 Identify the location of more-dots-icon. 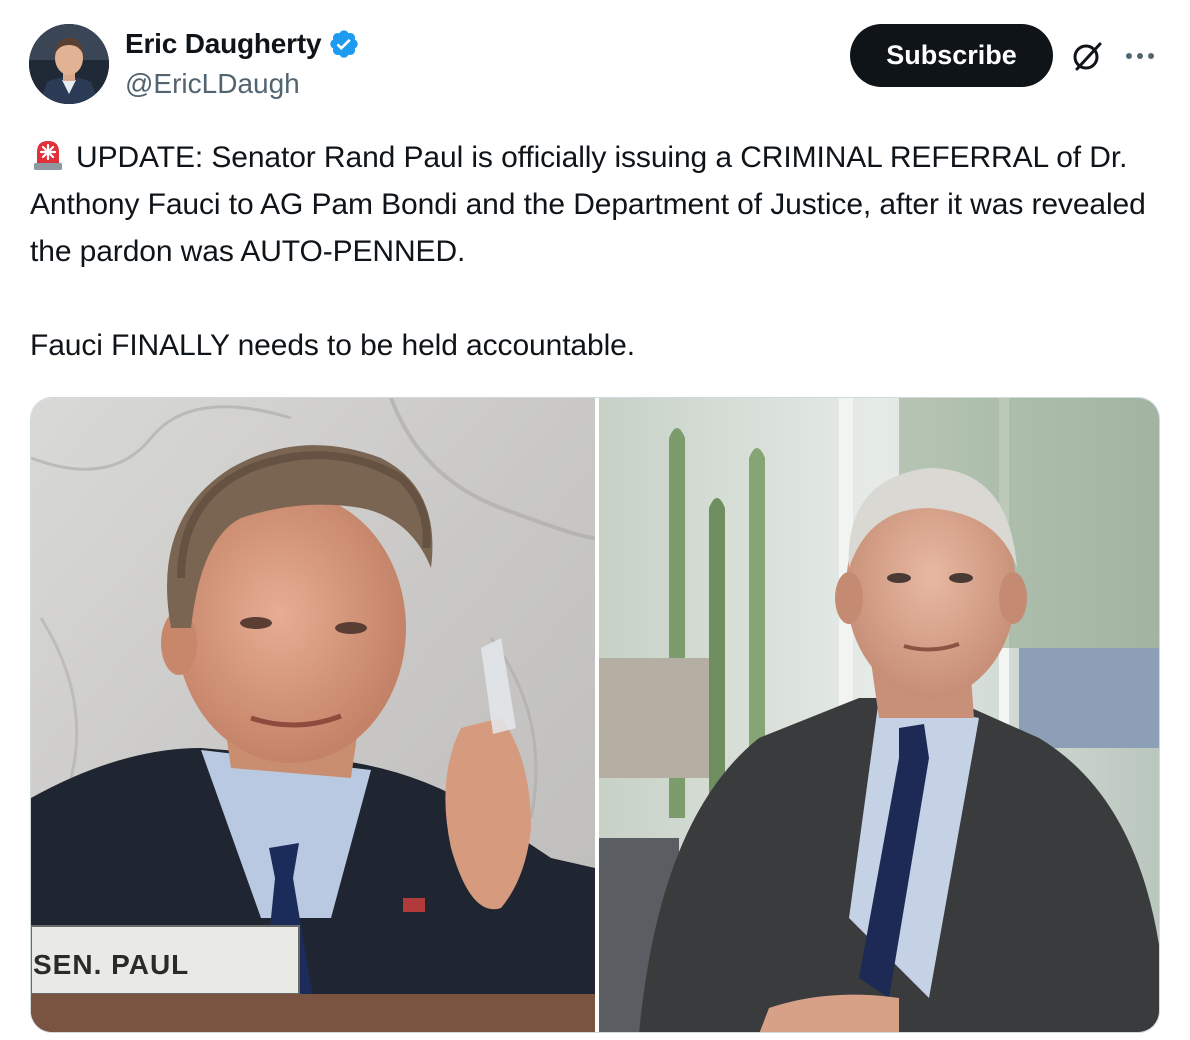
(1140, 56).